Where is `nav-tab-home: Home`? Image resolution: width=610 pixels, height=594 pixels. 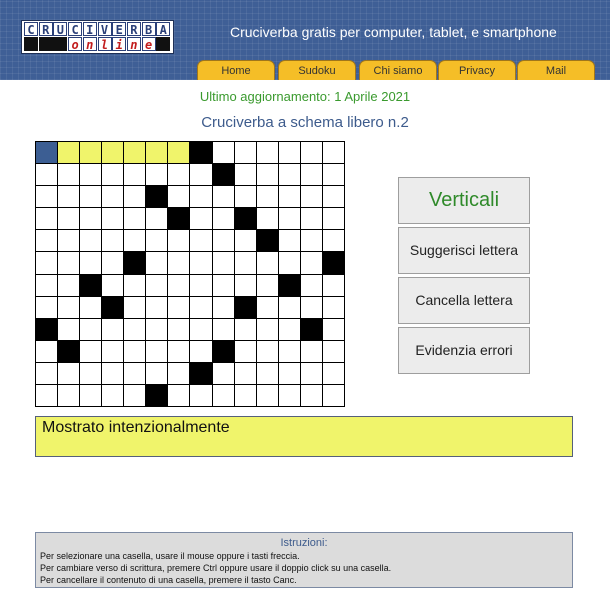 nav-tab-home: Home is located at coordinates (236, 70).